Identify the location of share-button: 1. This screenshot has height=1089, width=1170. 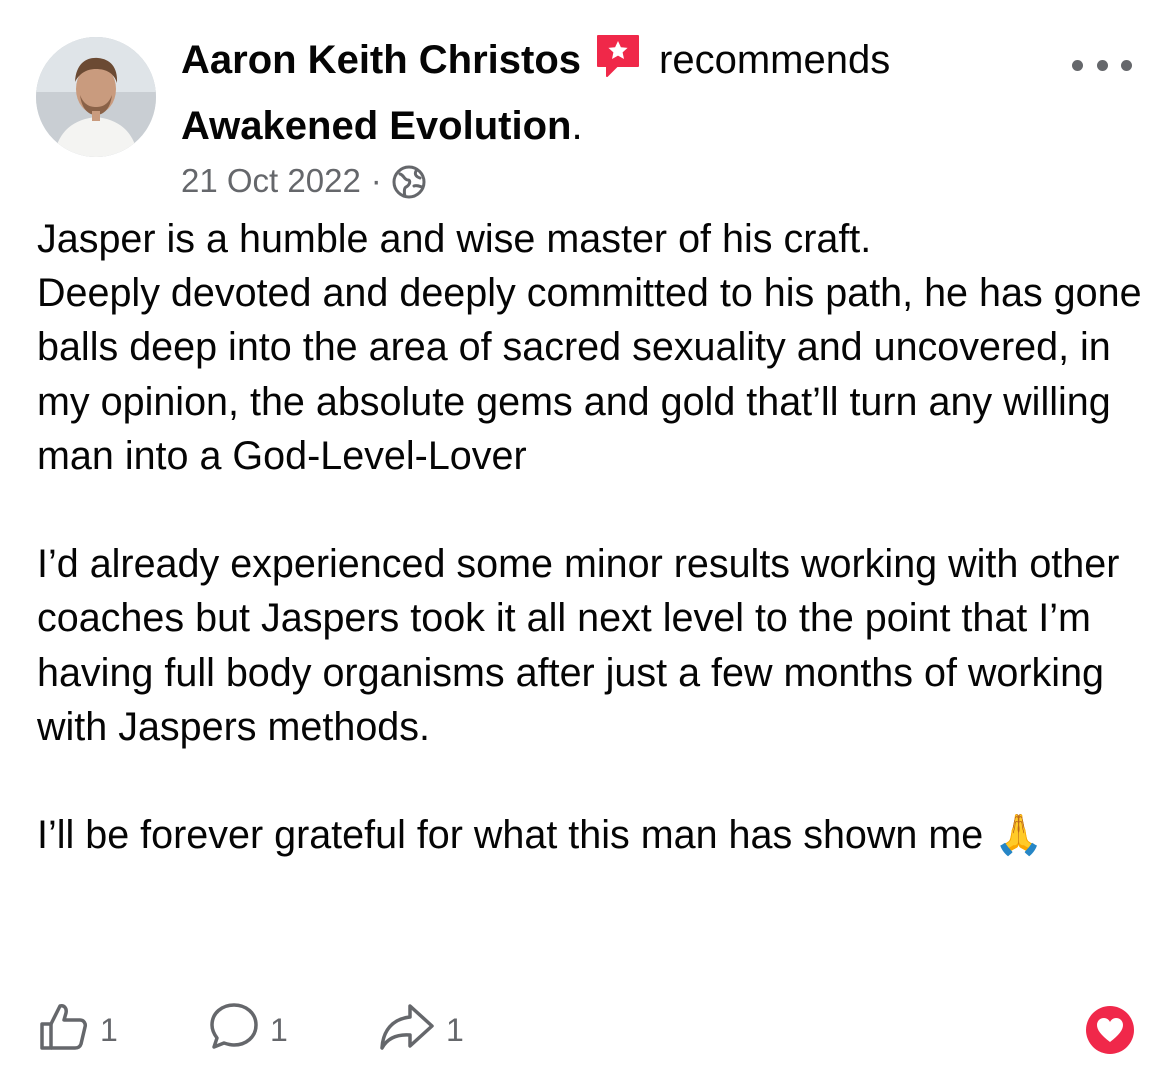
(421, 1030).